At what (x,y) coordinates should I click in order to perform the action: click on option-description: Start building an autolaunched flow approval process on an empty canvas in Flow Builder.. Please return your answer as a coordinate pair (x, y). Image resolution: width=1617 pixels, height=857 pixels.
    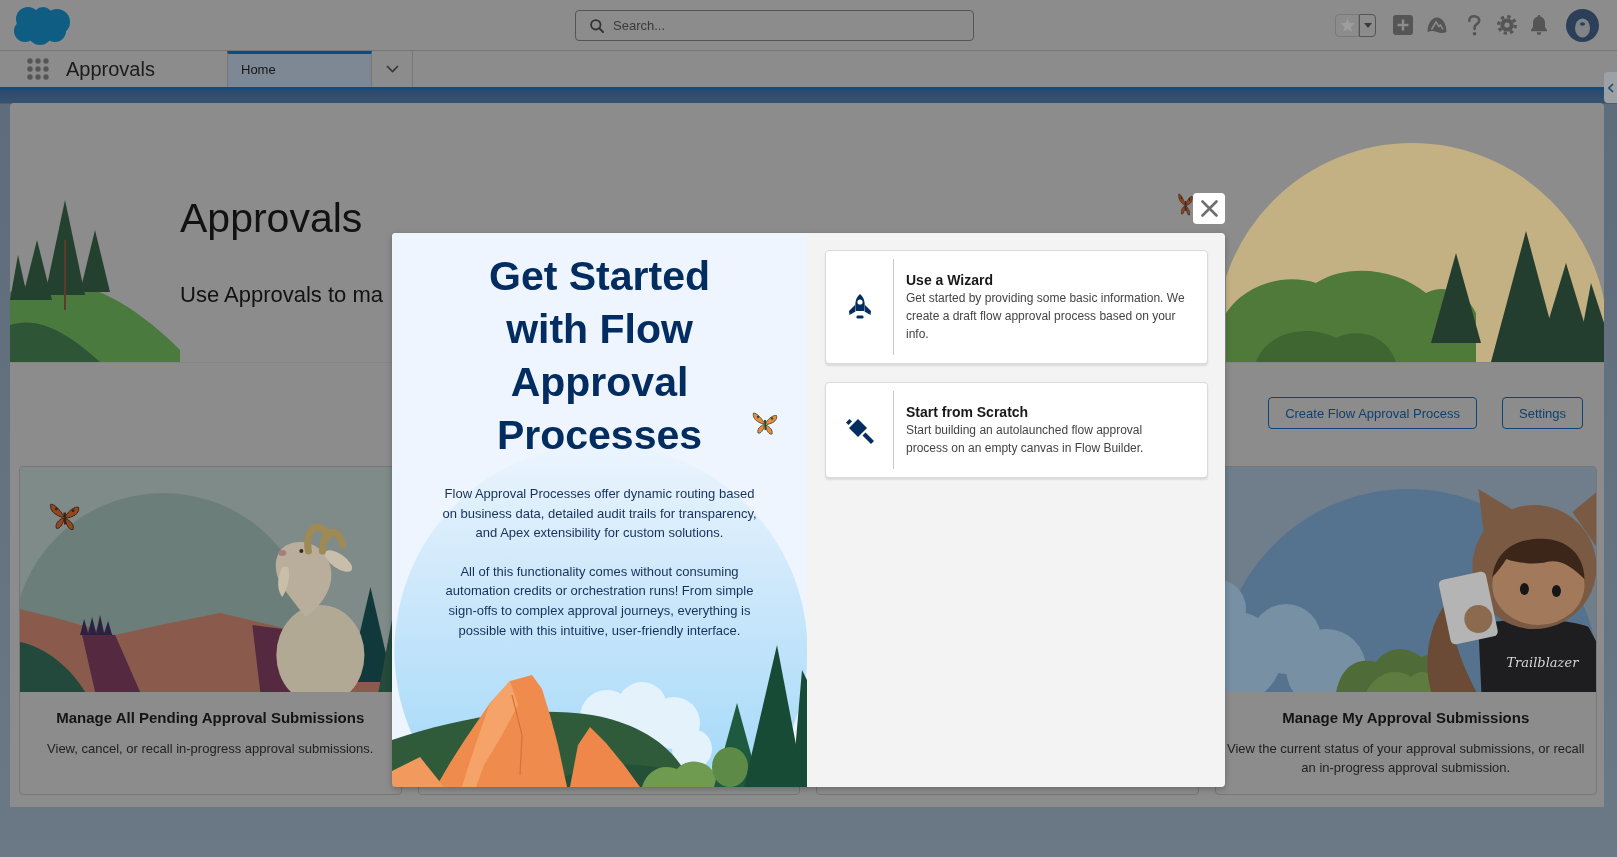
    Looking at the image, I should click on (1025, 439).